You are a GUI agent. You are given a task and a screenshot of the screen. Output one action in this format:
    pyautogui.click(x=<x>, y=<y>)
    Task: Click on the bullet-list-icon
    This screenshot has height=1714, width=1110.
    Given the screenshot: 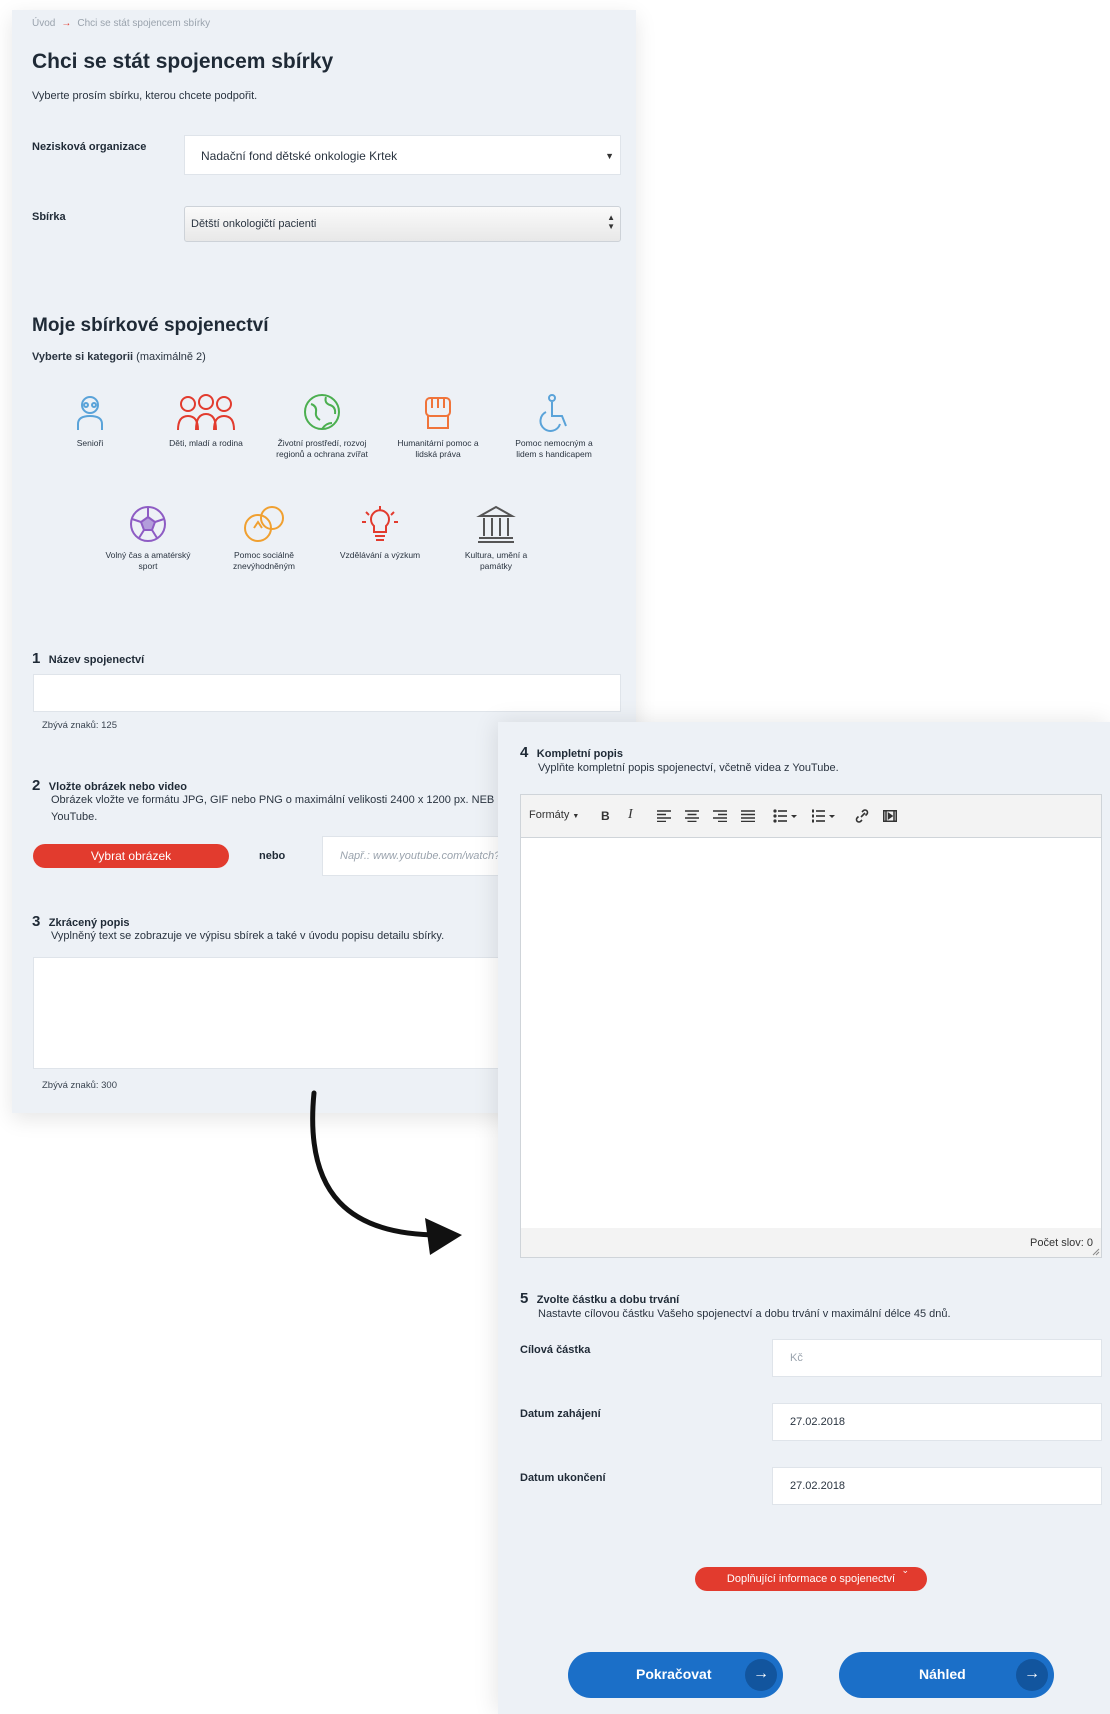 What is the action you would take?
    pyautogui.click(x=785, y=816)
    